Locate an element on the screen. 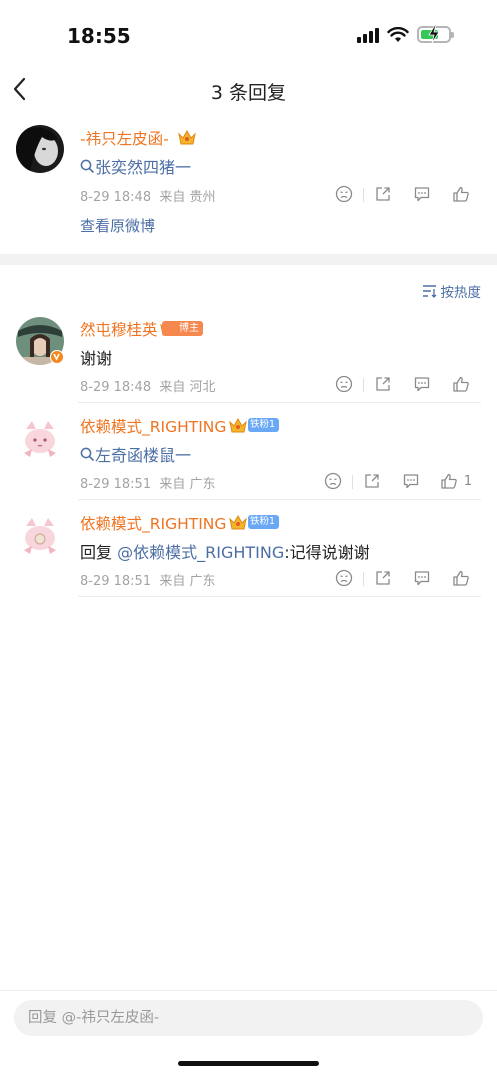 The height and width of the screenshot is (1080, 497). like-button: 1 is located at coordinates (456, 481).